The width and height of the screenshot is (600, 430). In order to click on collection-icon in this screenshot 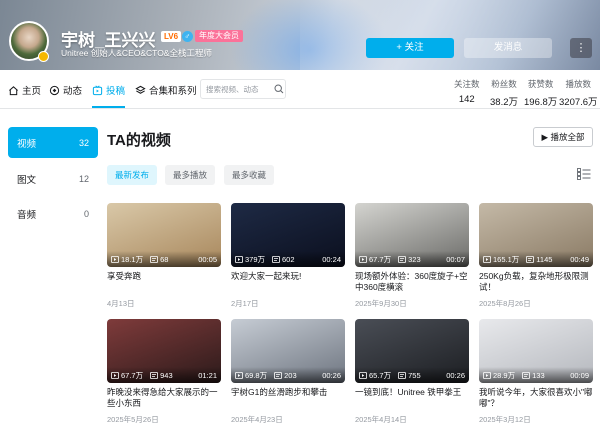, I will do `click(140, 89)`.